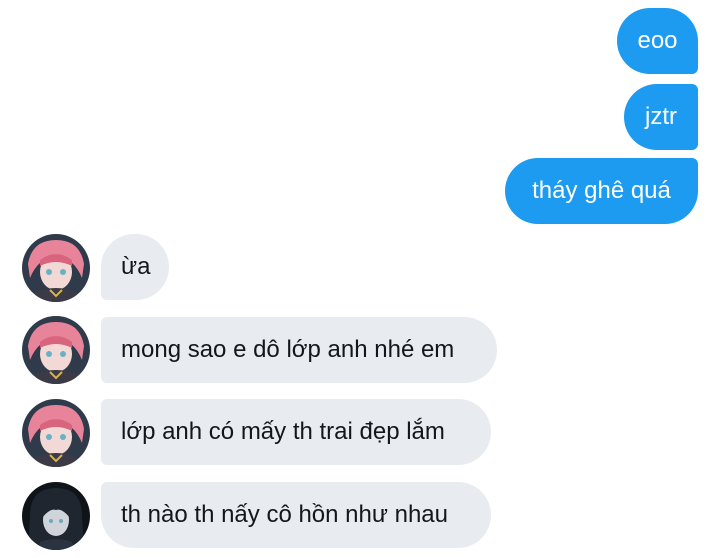  I want to click on received-message-bubble: lớp anh có mấy th trai đẹp lắm, so click(296, 432).